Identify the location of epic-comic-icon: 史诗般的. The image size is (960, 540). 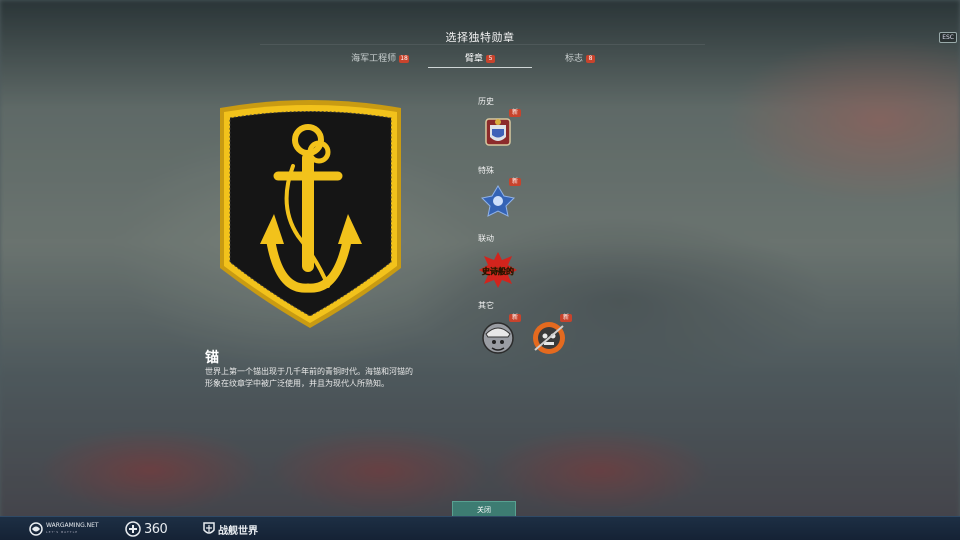
(498, 270).